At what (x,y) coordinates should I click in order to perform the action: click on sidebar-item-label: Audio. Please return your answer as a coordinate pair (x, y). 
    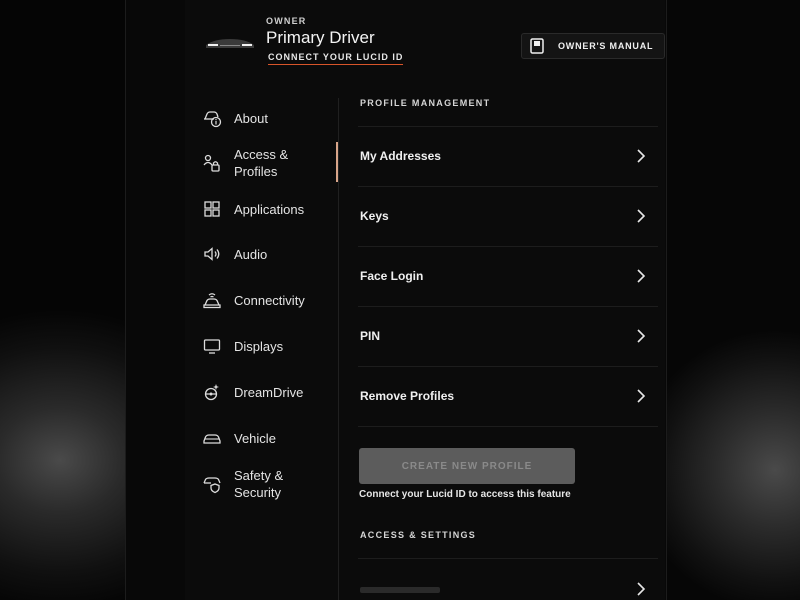
    Looking at the image, I should click on (251, 254).